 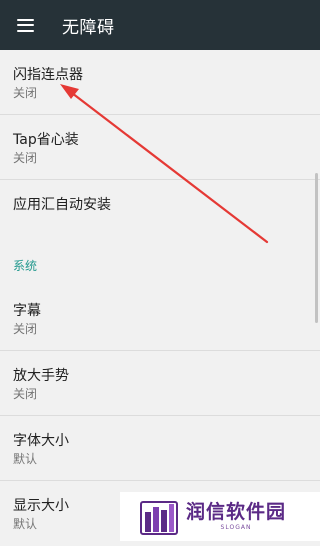 I want to click on list-item-title: 字体大小, so click(x=41, y=441).